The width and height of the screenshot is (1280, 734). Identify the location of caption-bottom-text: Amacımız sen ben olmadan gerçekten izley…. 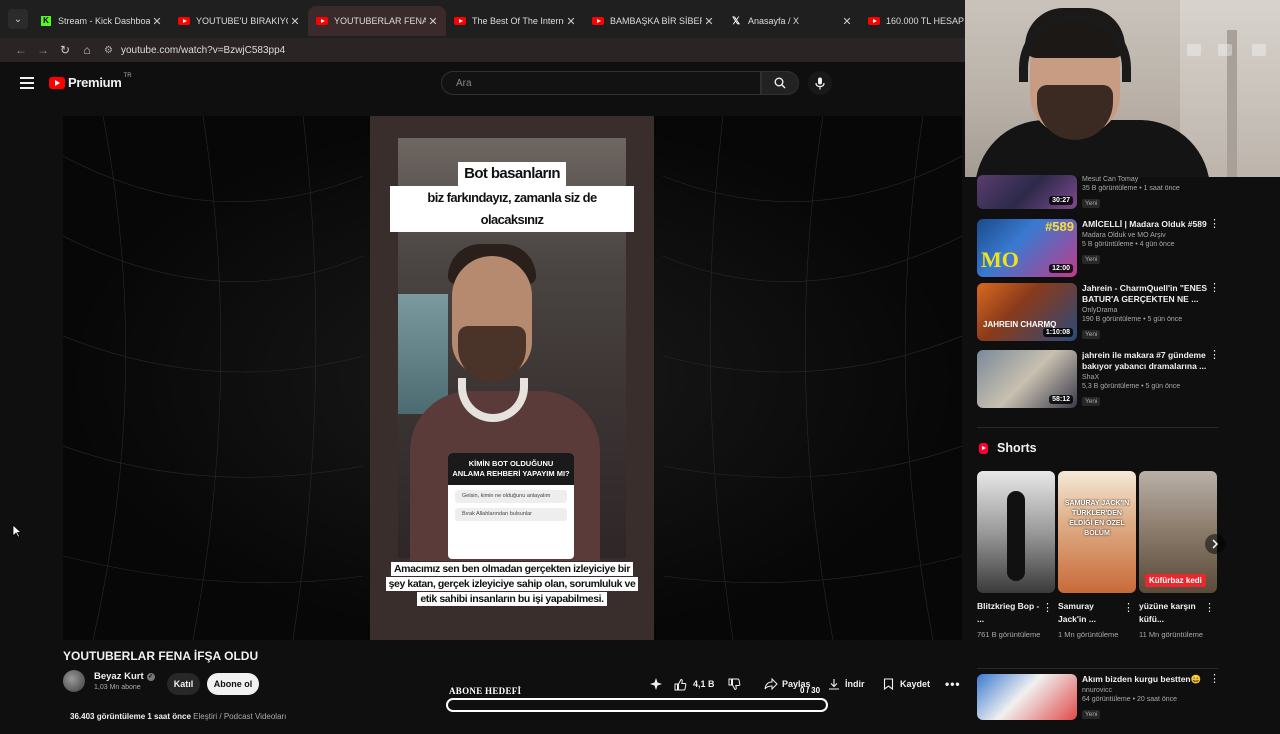
(512, 584).